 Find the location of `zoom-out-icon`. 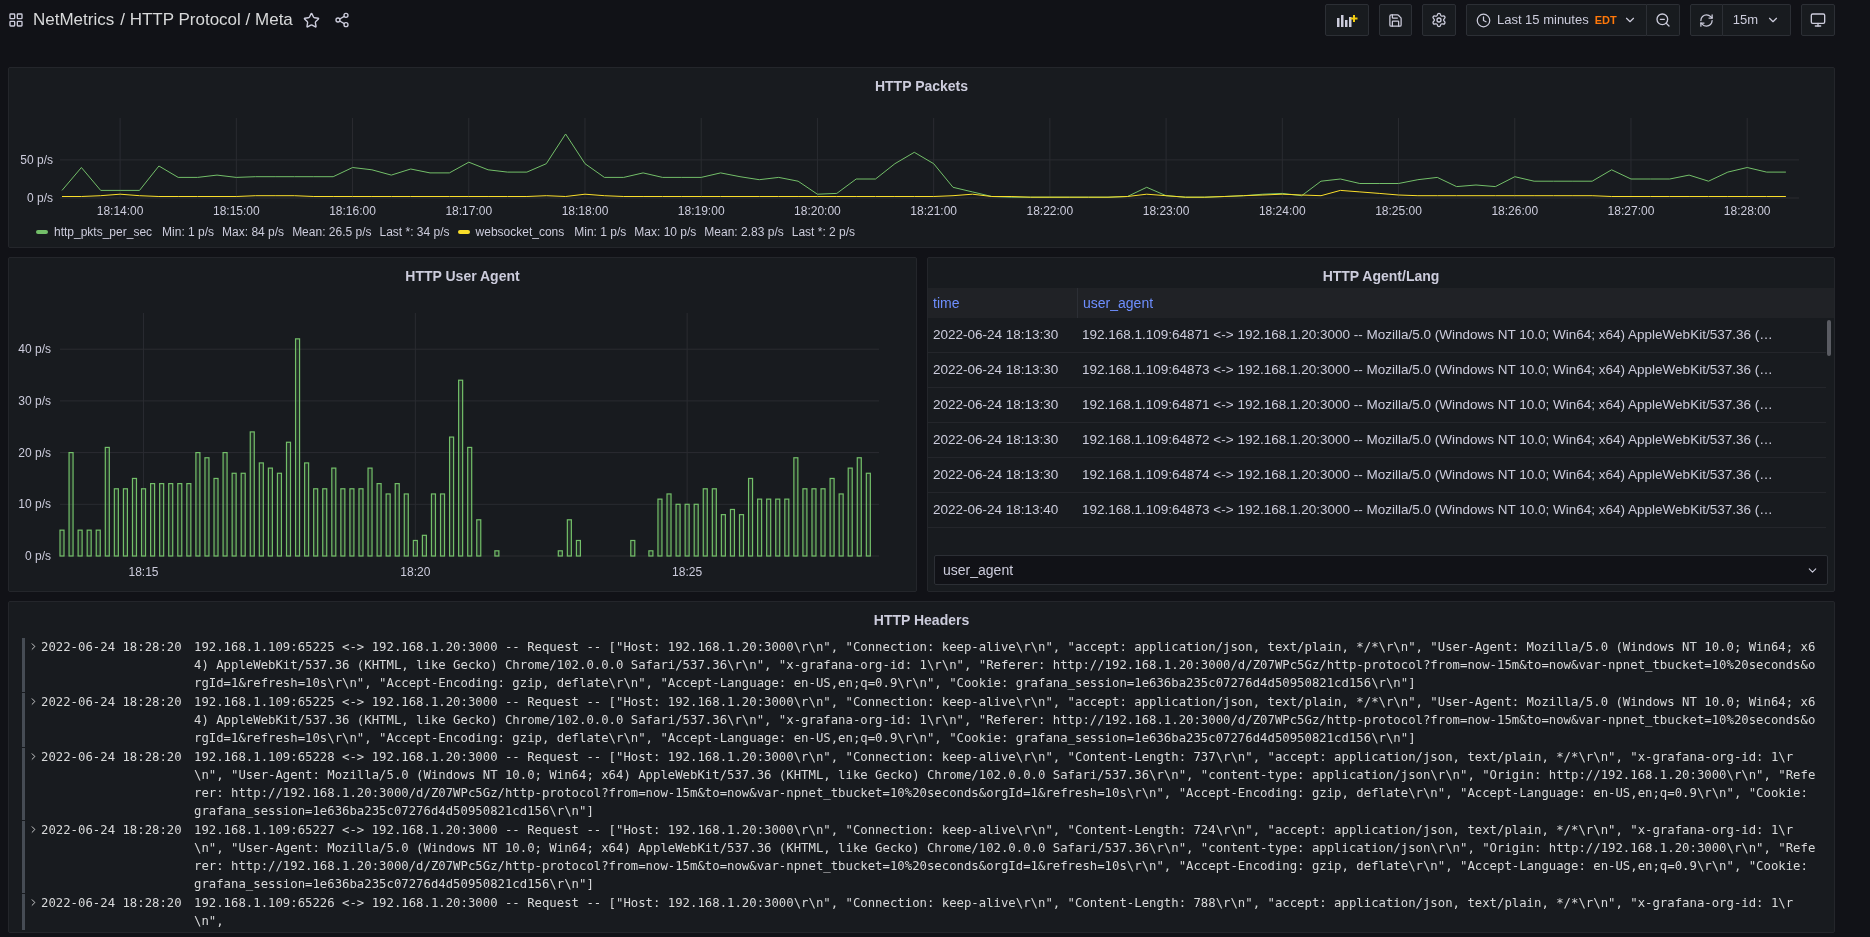

zoom-out-icon is located at coordinates (1662, 20).